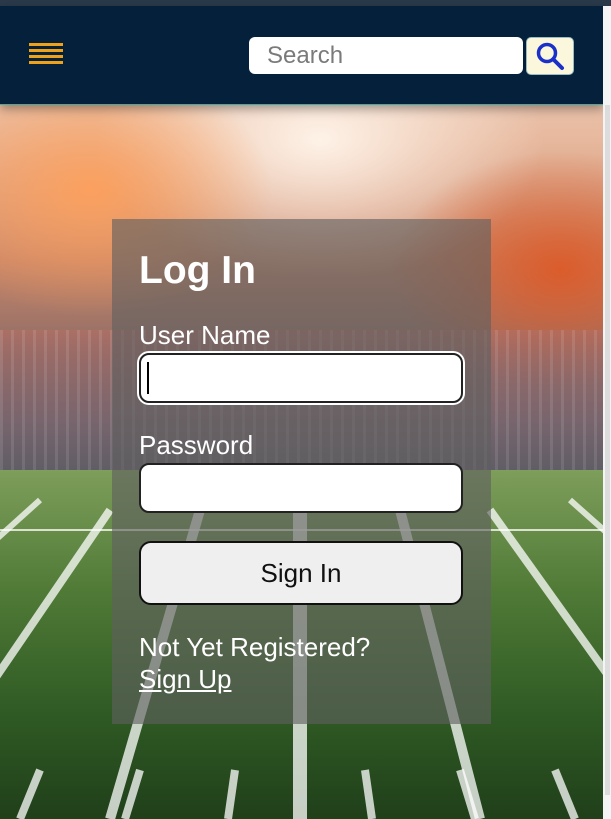  Describe the element at coordinates (386, 55) in the screenshot. I see `search-input` at that location.